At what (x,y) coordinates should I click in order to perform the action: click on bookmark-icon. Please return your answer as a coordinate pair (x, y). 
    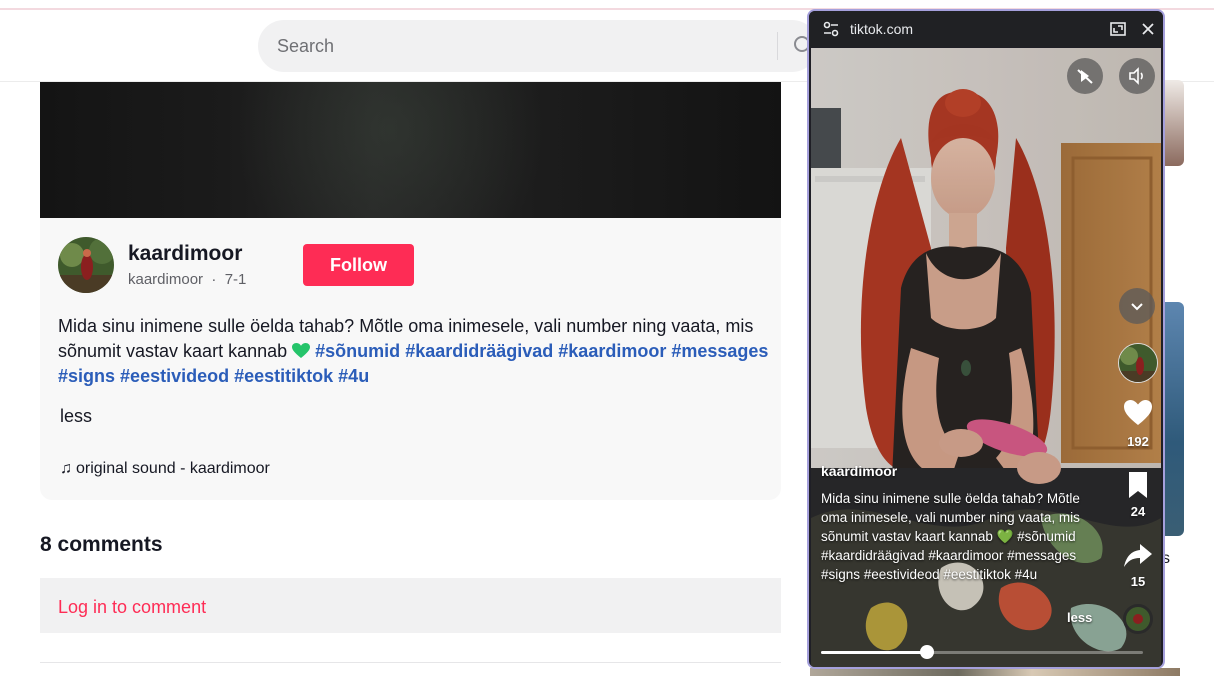
    Looking at the image, I should click on (1138, 485).